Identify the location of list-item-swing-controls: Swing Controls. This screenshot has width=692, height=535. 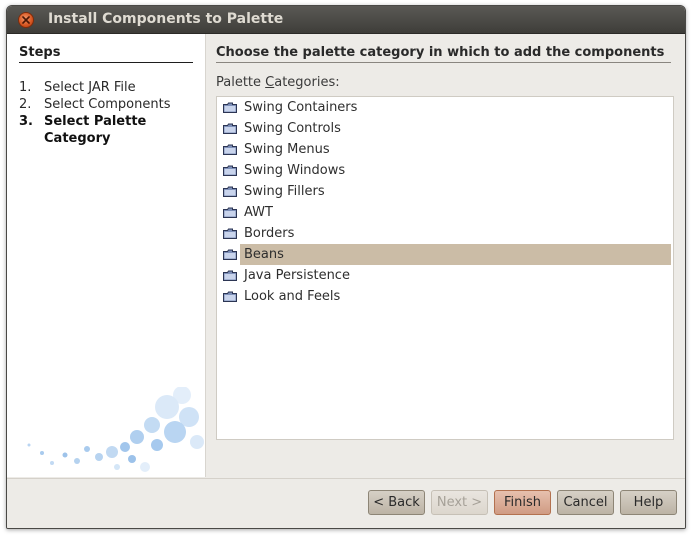
(446, 128).